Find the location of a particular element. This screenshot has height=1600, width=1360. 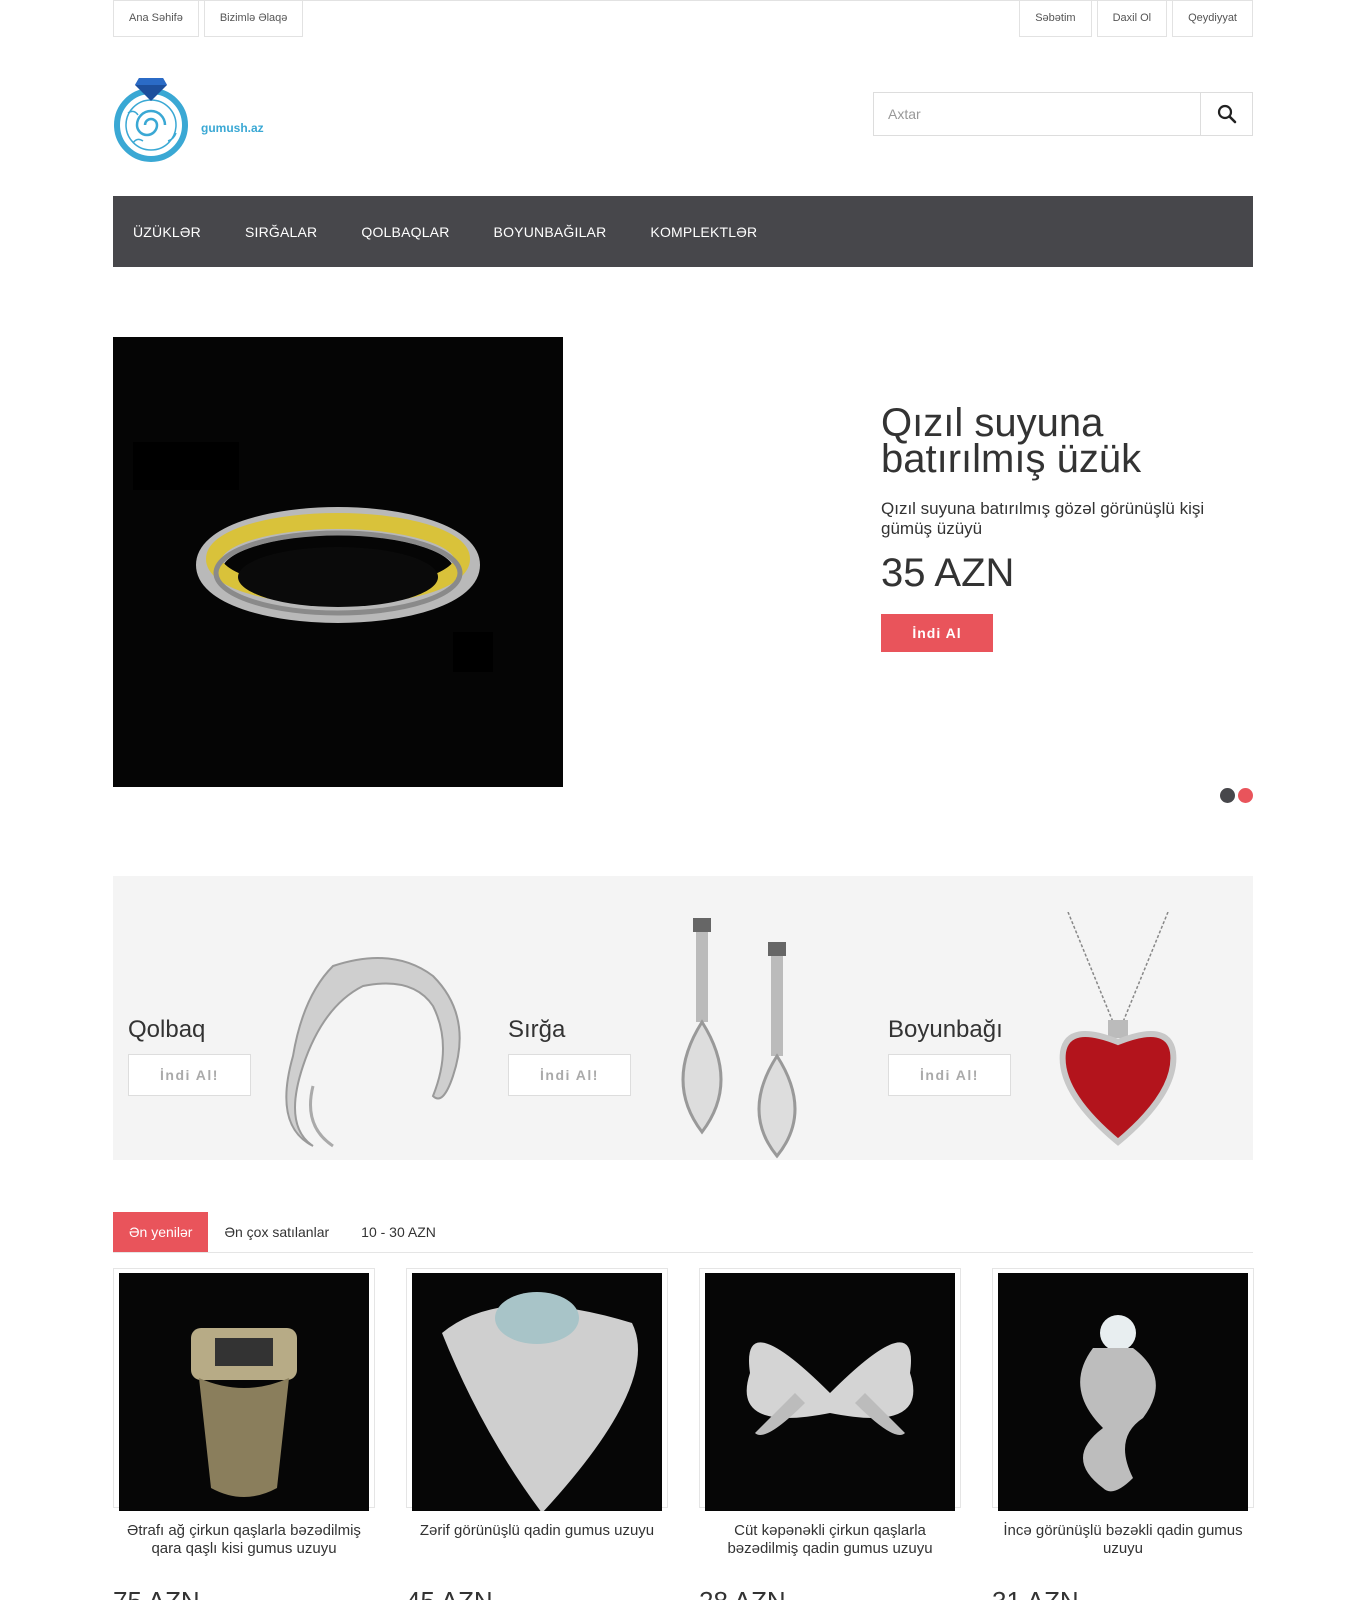

buy-now-button: İndi Al is located at coordinates (937, 633).